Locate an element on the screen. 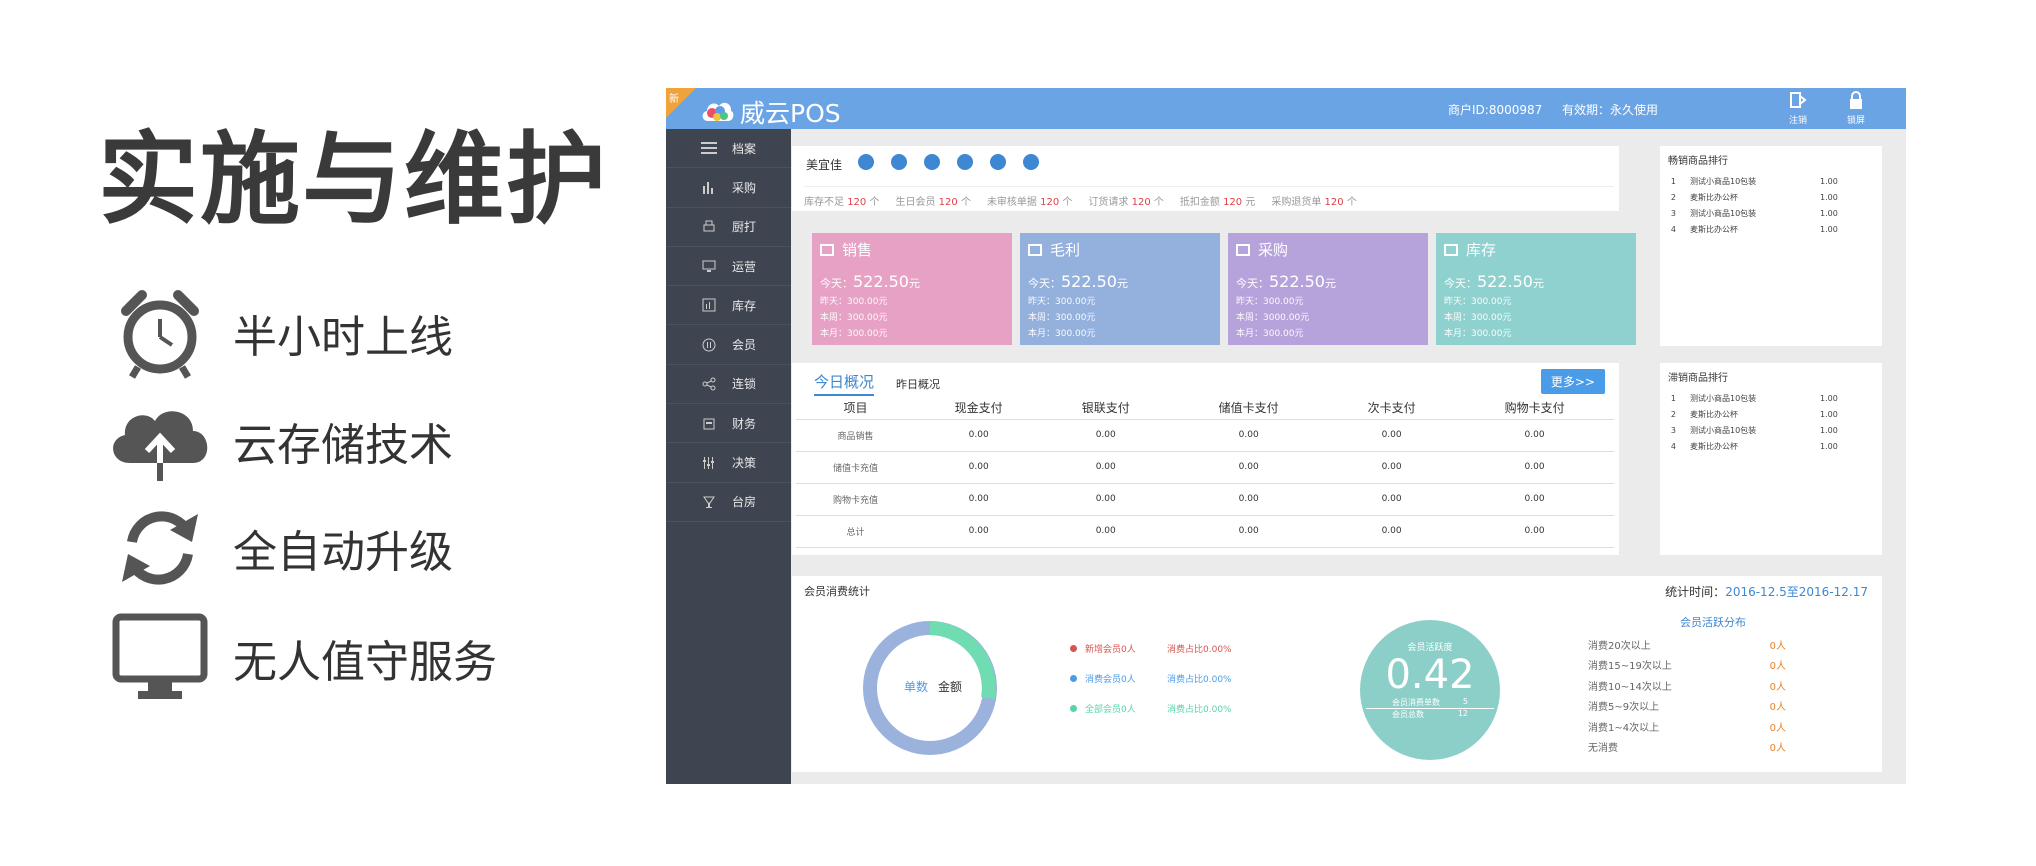 This screenshot has width=2036, height=866. activity-value: 0.42 is located at coordinates (1430, 675).